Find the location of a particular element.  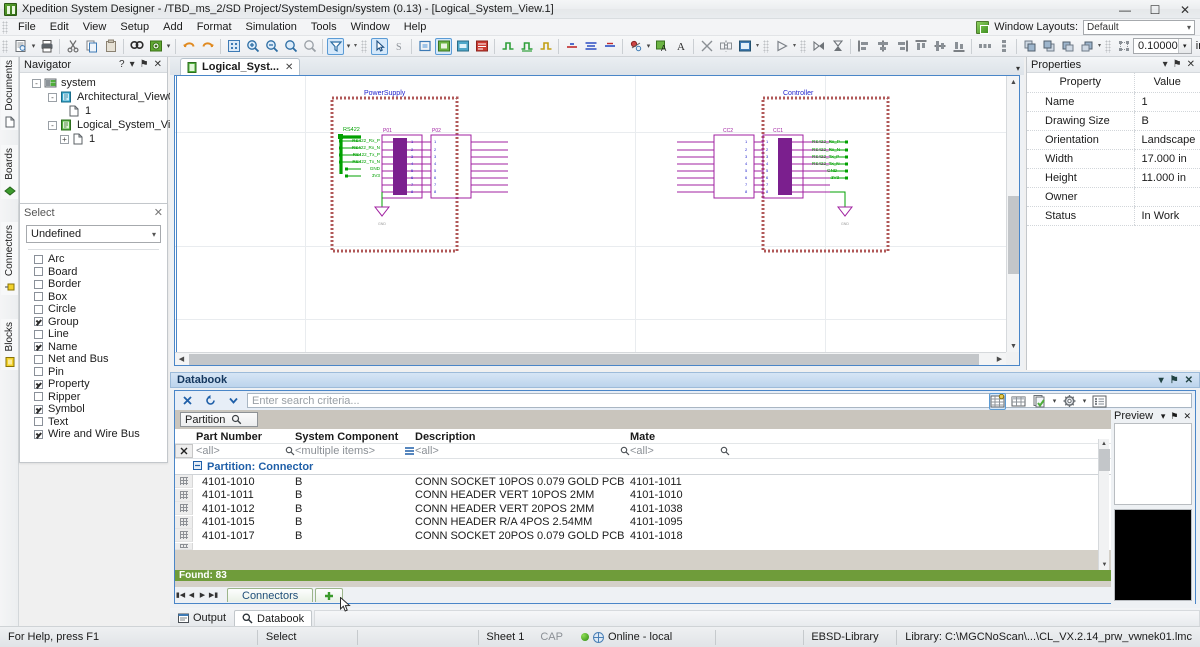

dock-tab-databook: Databook is located at coordinates (273, 618).